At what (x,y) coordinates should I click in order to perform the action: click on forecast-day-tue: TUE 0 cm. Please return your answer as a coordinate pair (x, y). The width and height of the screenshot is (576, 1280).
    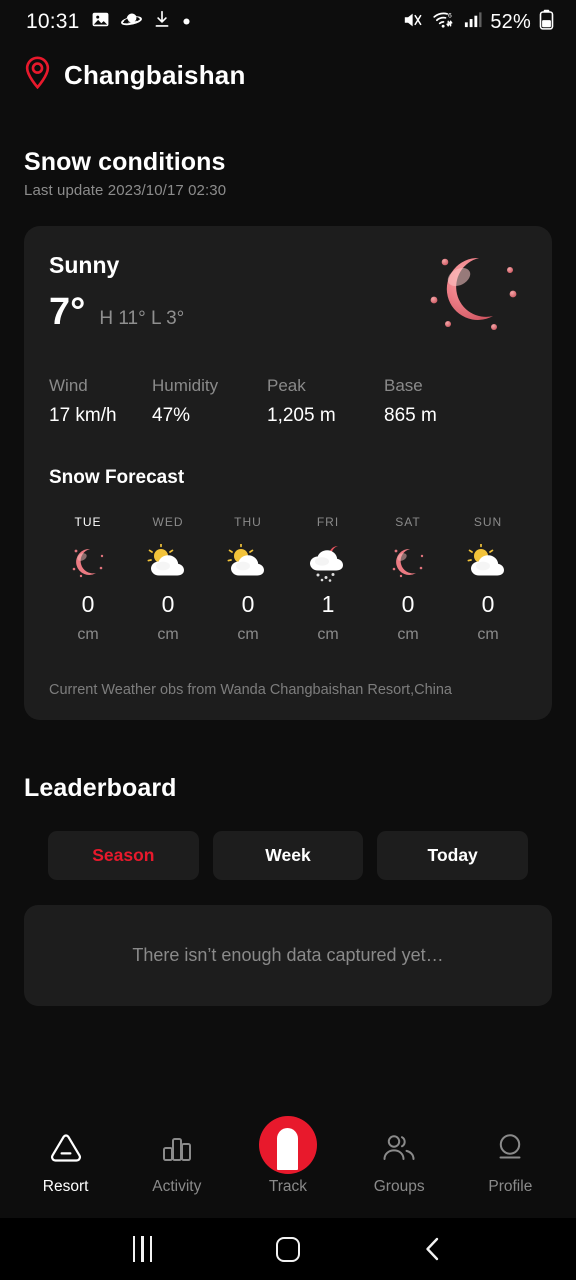
    Looking at the image, I should click on (88, 579).